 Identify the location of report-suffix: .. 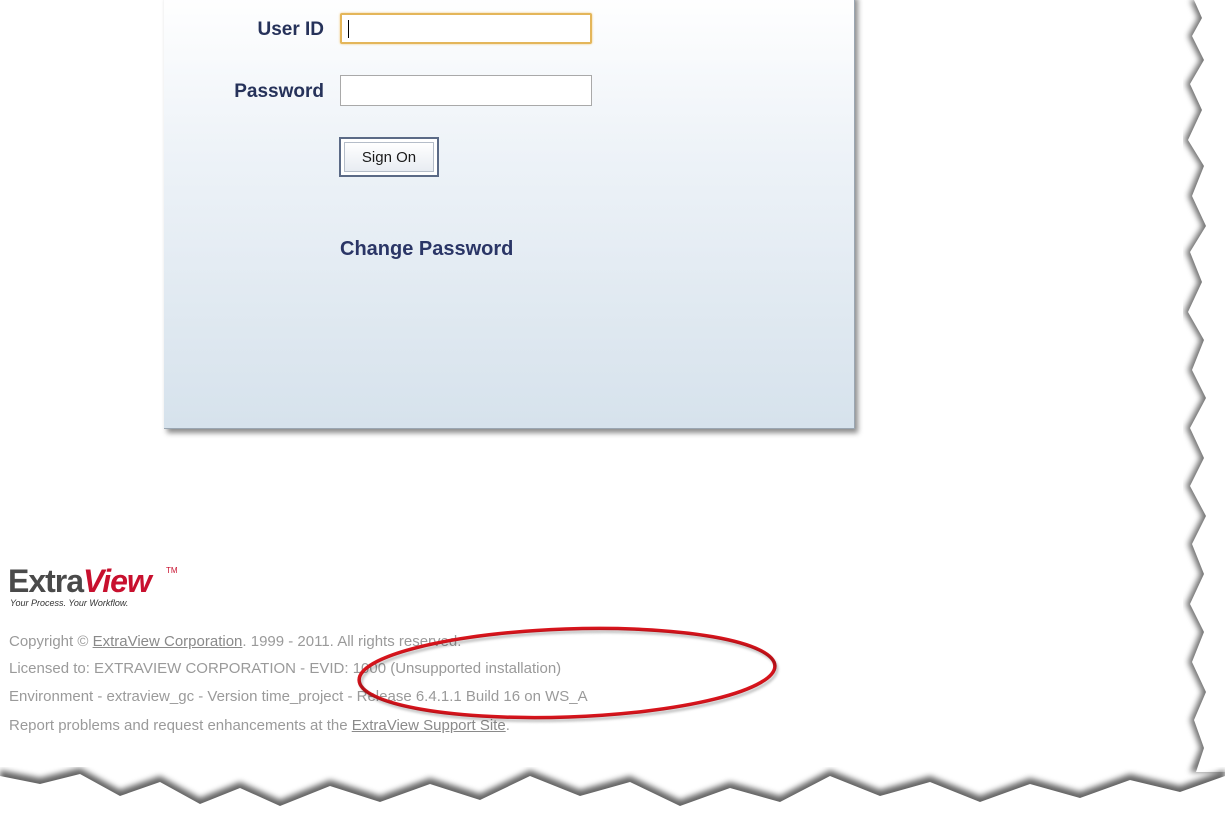
(507, 725).